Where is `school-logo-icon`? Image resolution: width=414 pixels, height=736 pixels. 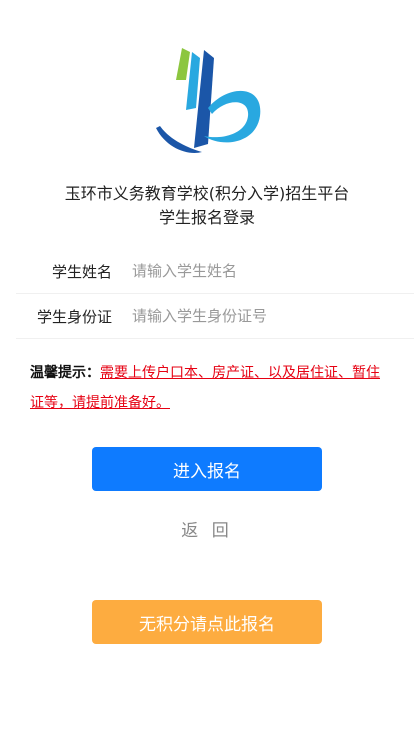 school-logo-icon is located at coordinates (205, 103).